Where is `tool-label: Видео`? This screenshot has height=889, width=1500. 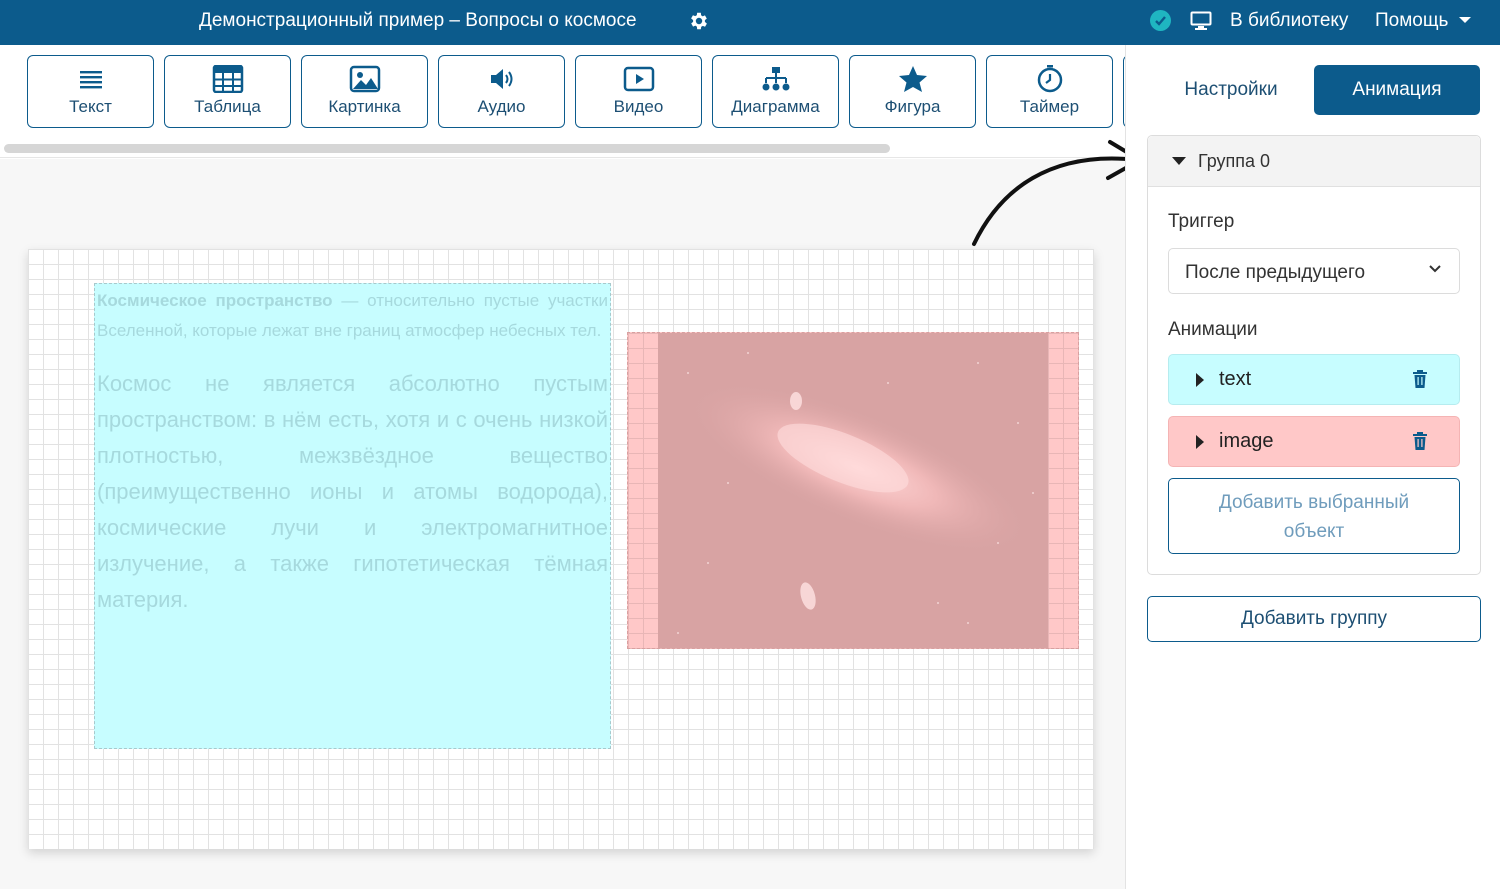 tool-label: Видео is located at coordinates (638, 106).